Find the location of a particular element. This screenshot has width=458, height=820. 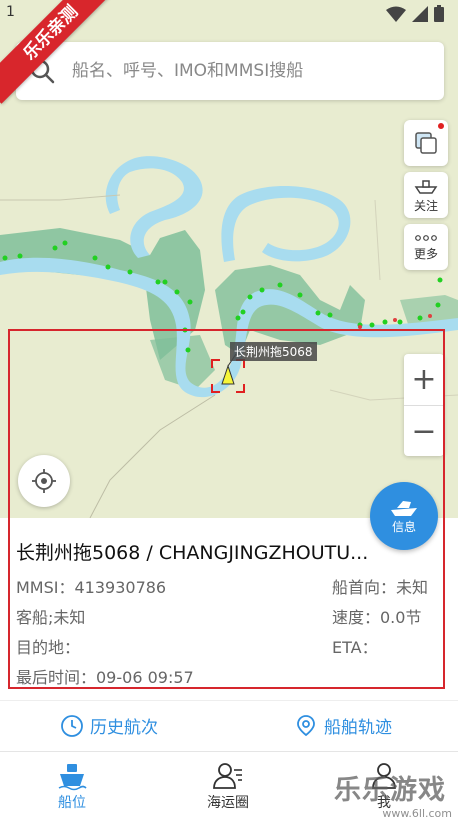

layers-icon is located at coordinates (426, 143).